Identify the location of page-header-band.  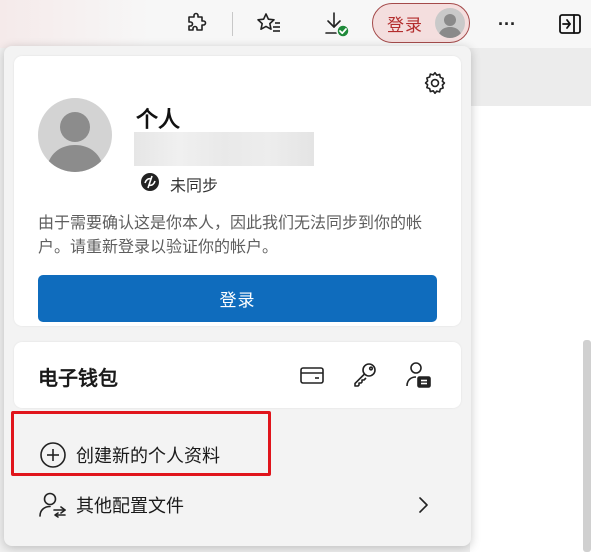
(530, 77).